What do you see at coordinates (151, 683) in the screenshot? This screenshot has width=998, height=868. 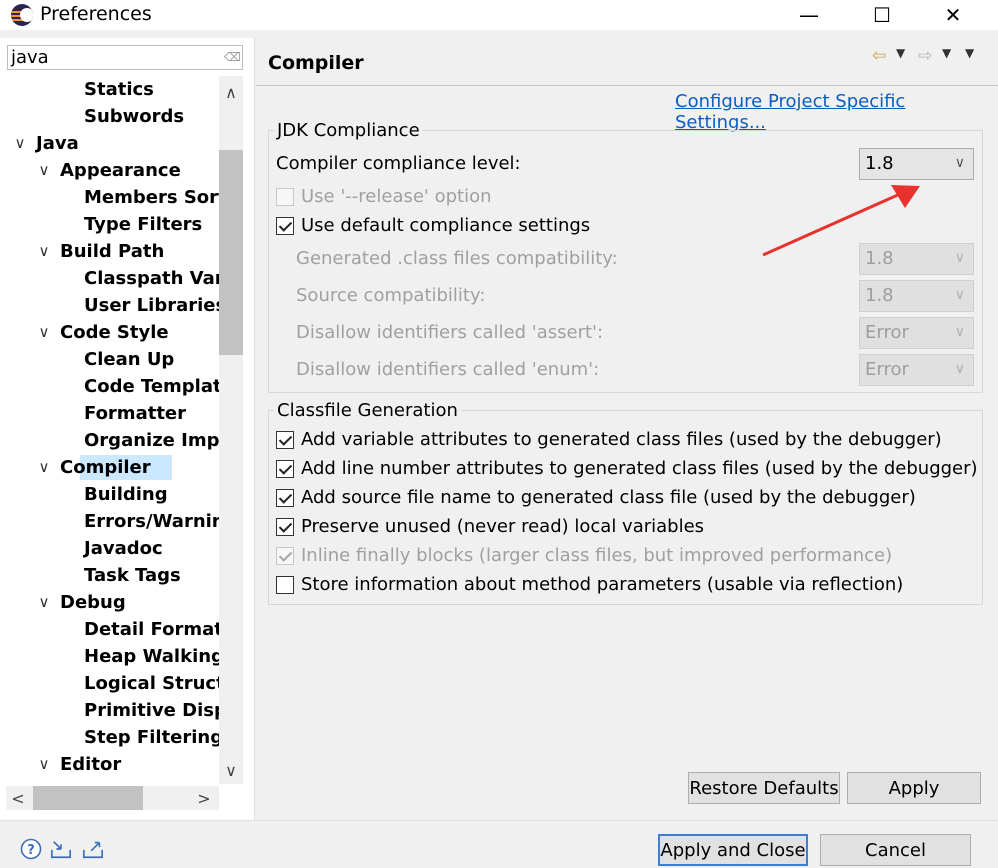 I see `tree-item-label: Logical Structu` at bounding box center [151, 683].